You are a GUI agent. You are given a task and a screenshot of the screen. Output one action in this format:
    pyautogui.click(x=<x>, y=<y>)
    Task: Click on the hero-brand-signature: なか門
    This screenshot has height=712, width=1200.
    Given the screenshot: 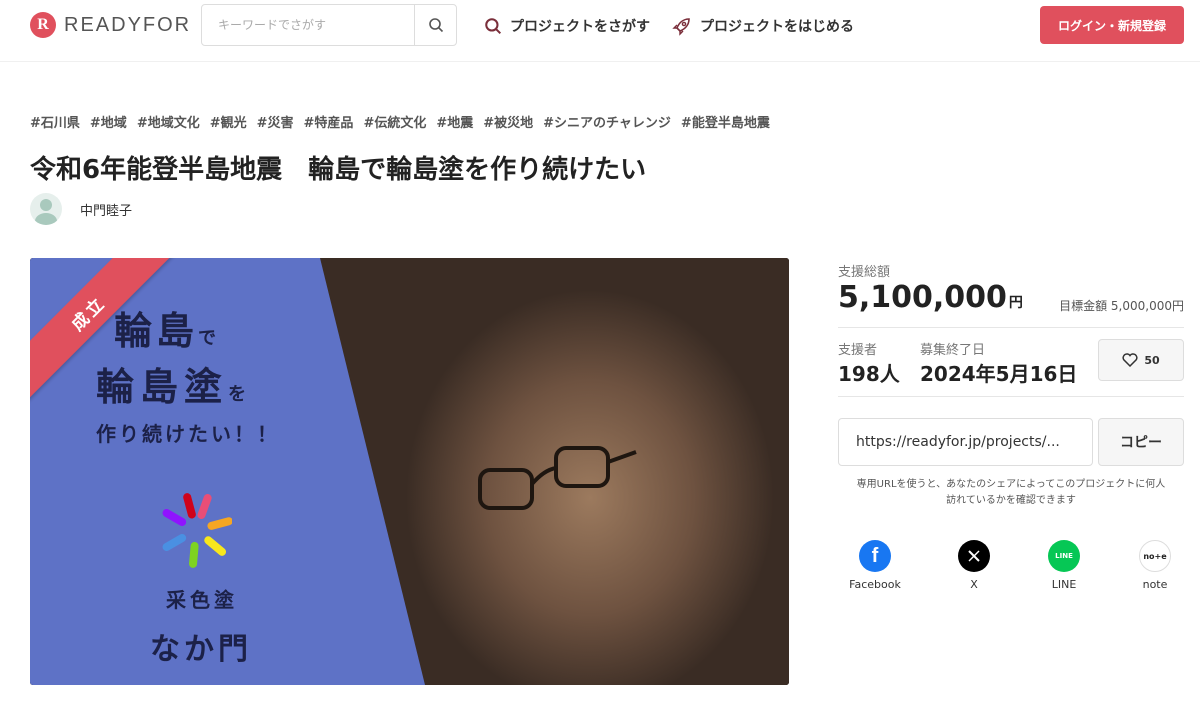 What is the action you would take?
    pyautogui.click(x=201, y=649)
    